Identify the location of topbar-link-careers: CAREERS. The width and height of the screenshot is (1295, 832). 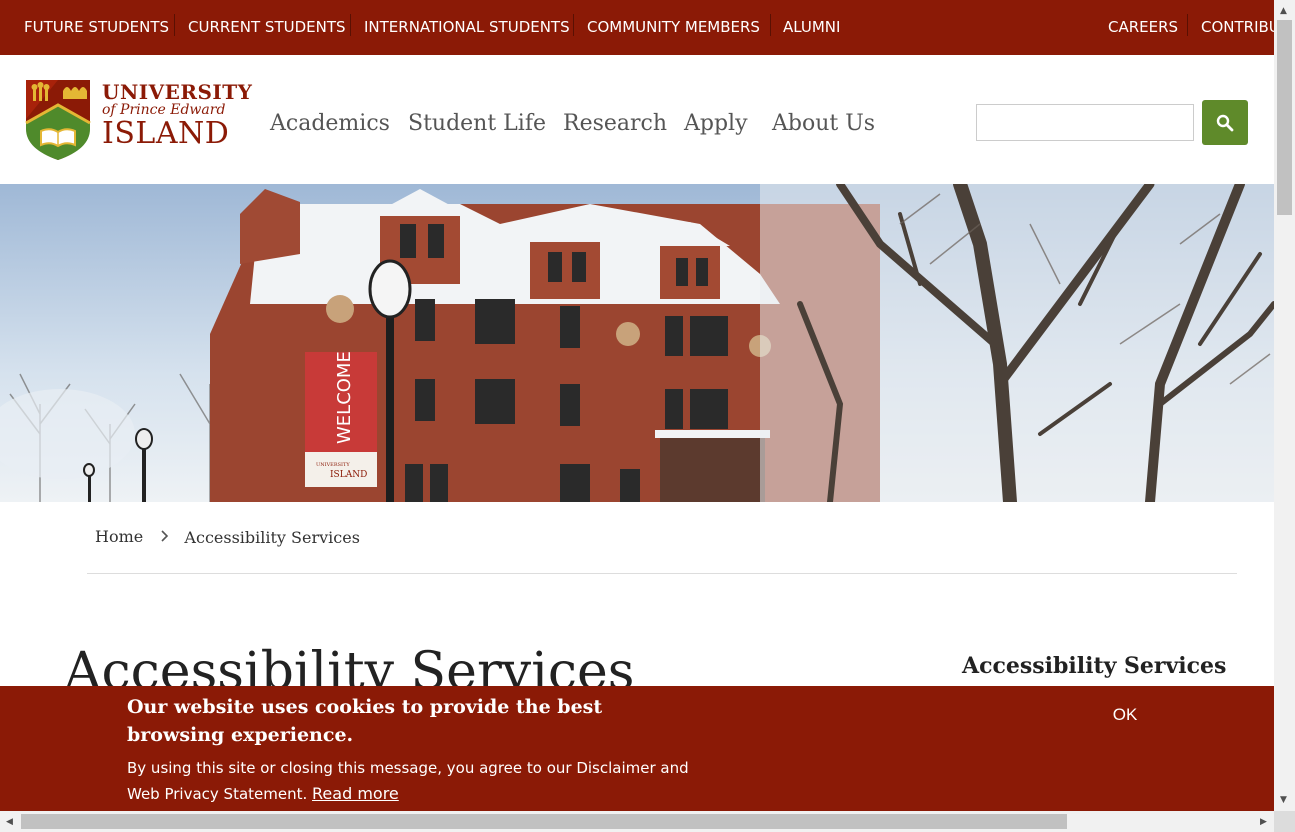
(1143, 27).